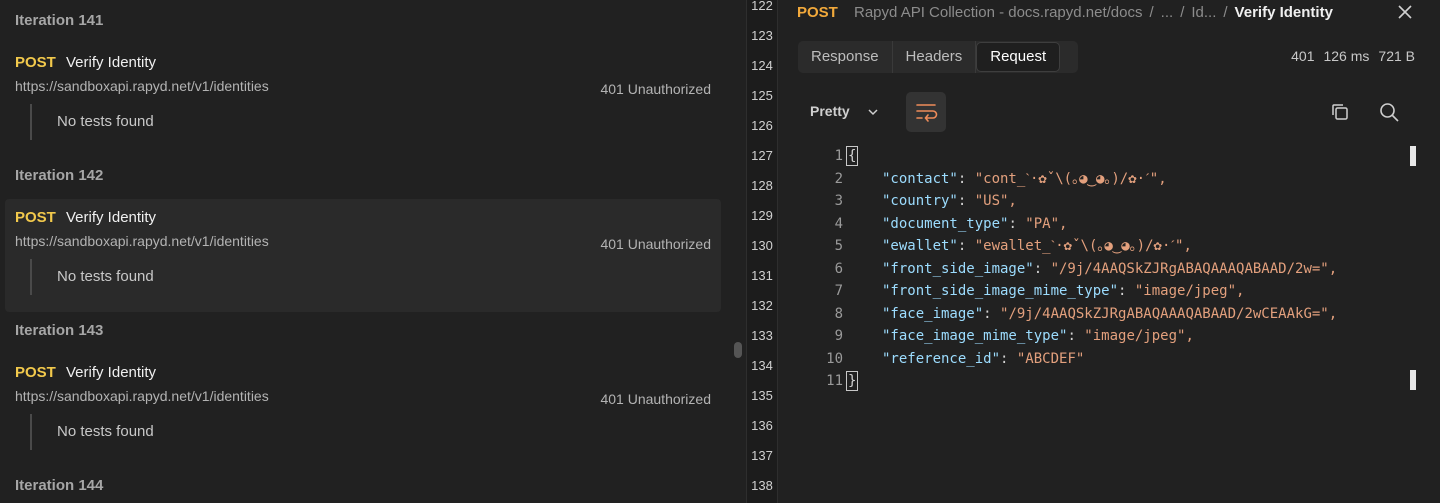 The image size is (1440, 503). Describe the element at coordinates (1046, 223) in the screenshot. I see `json-value: "PA",` at that location.